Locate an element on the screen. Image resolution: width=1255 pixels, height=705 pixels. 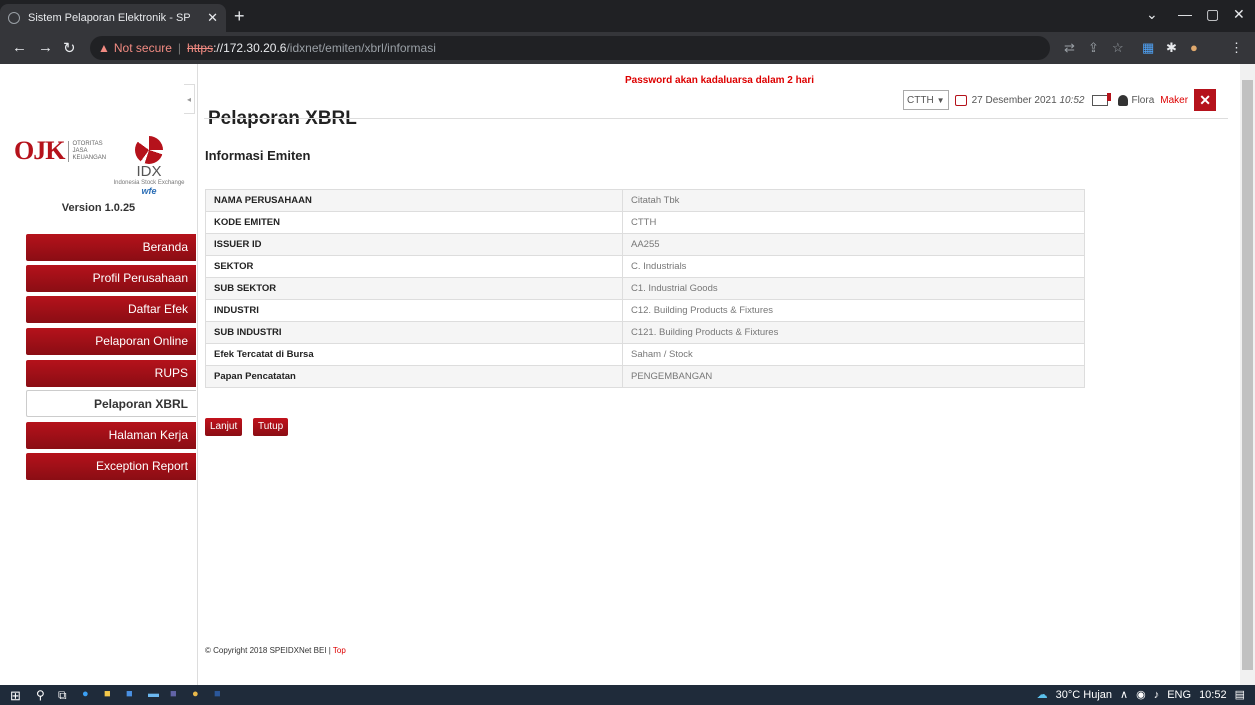
row-value: C. Industrials is located at coordinates (853, 266).